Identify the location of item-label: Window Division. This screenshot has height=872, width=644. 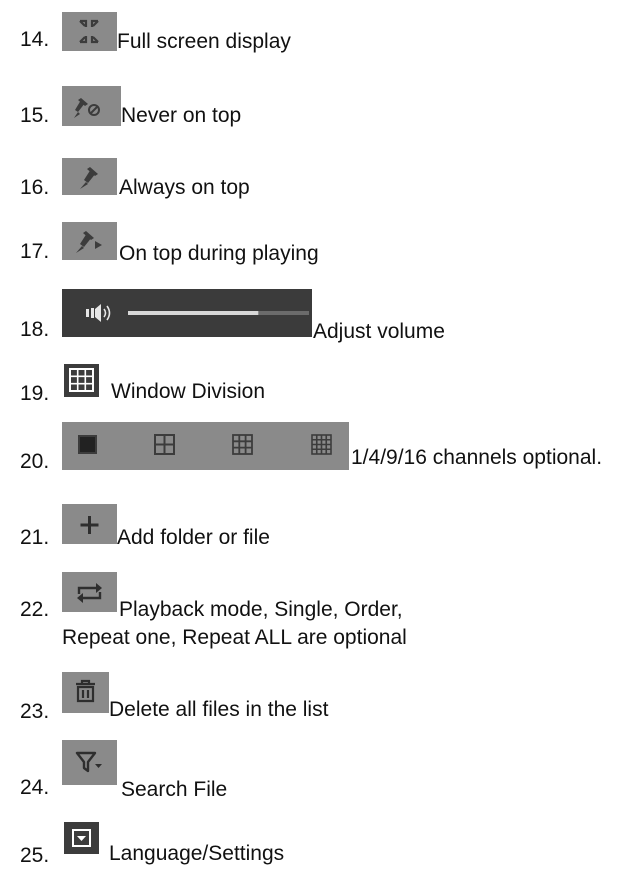
(188, 391).